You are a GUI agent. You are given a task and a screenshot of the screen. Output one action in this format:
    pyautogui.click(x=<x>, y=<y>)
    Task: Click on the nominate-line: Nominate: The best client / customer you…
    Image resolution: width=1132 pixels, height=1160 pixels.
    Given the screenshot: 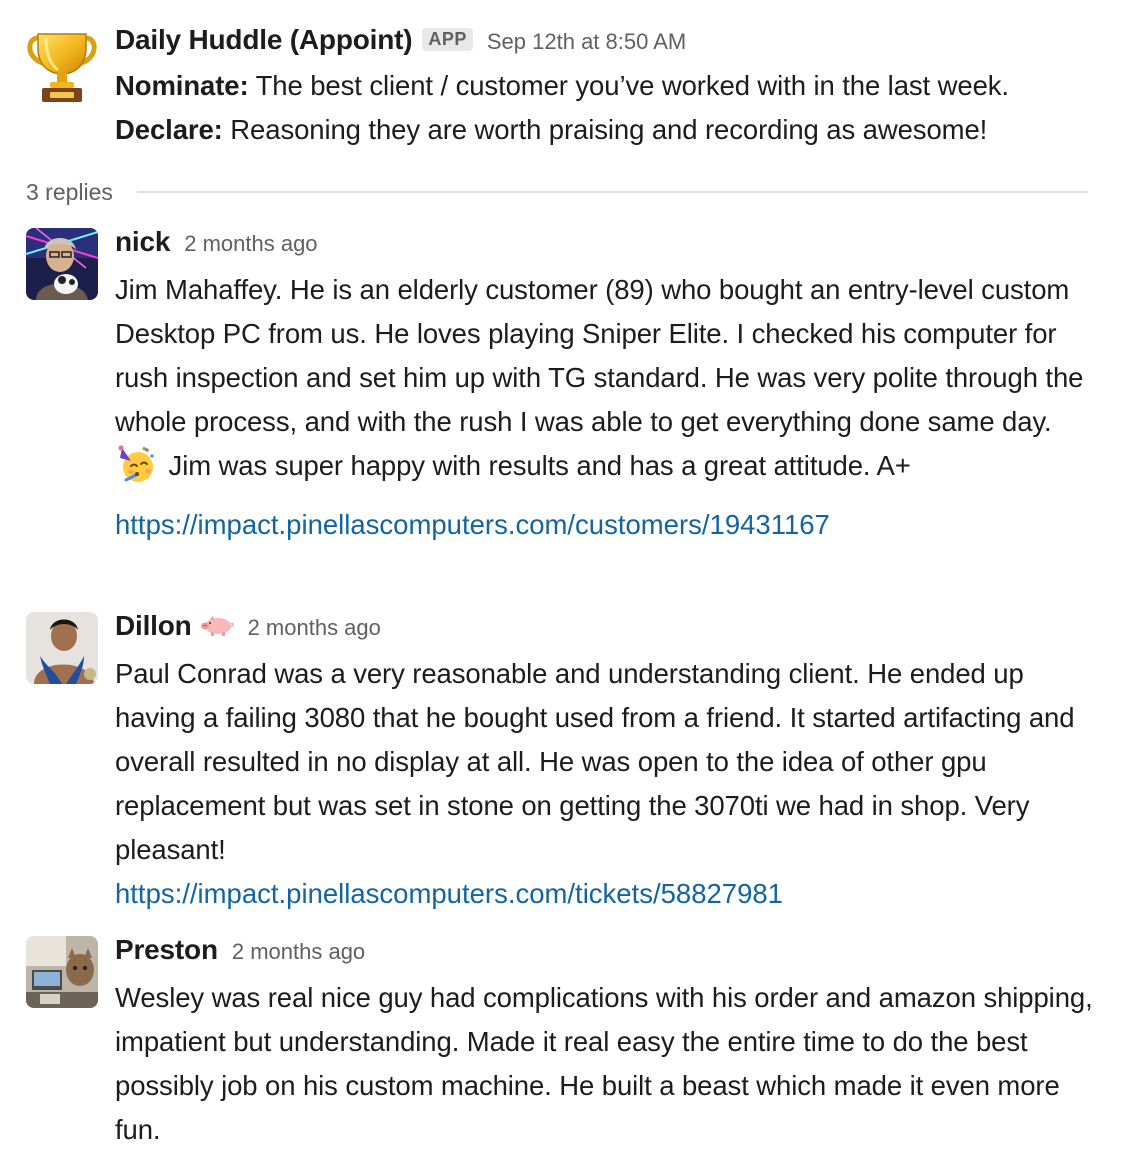 What is the action you would take?
    pyautogui.click(x=610, y=86)
    